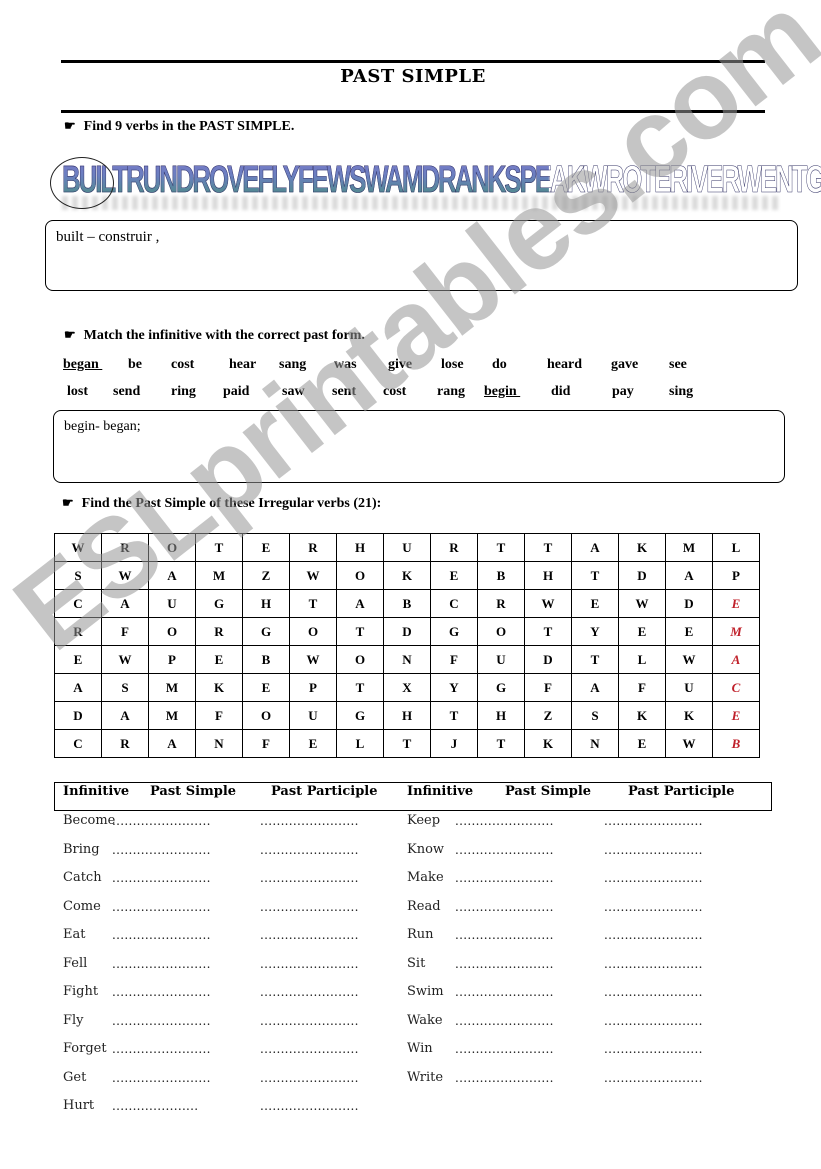 The height and width of the screenshot is (1169, 821). Describe the element at coordinates (421, 255) in the screenshot. I see `answer-box-1: built – construir ,` at that location.